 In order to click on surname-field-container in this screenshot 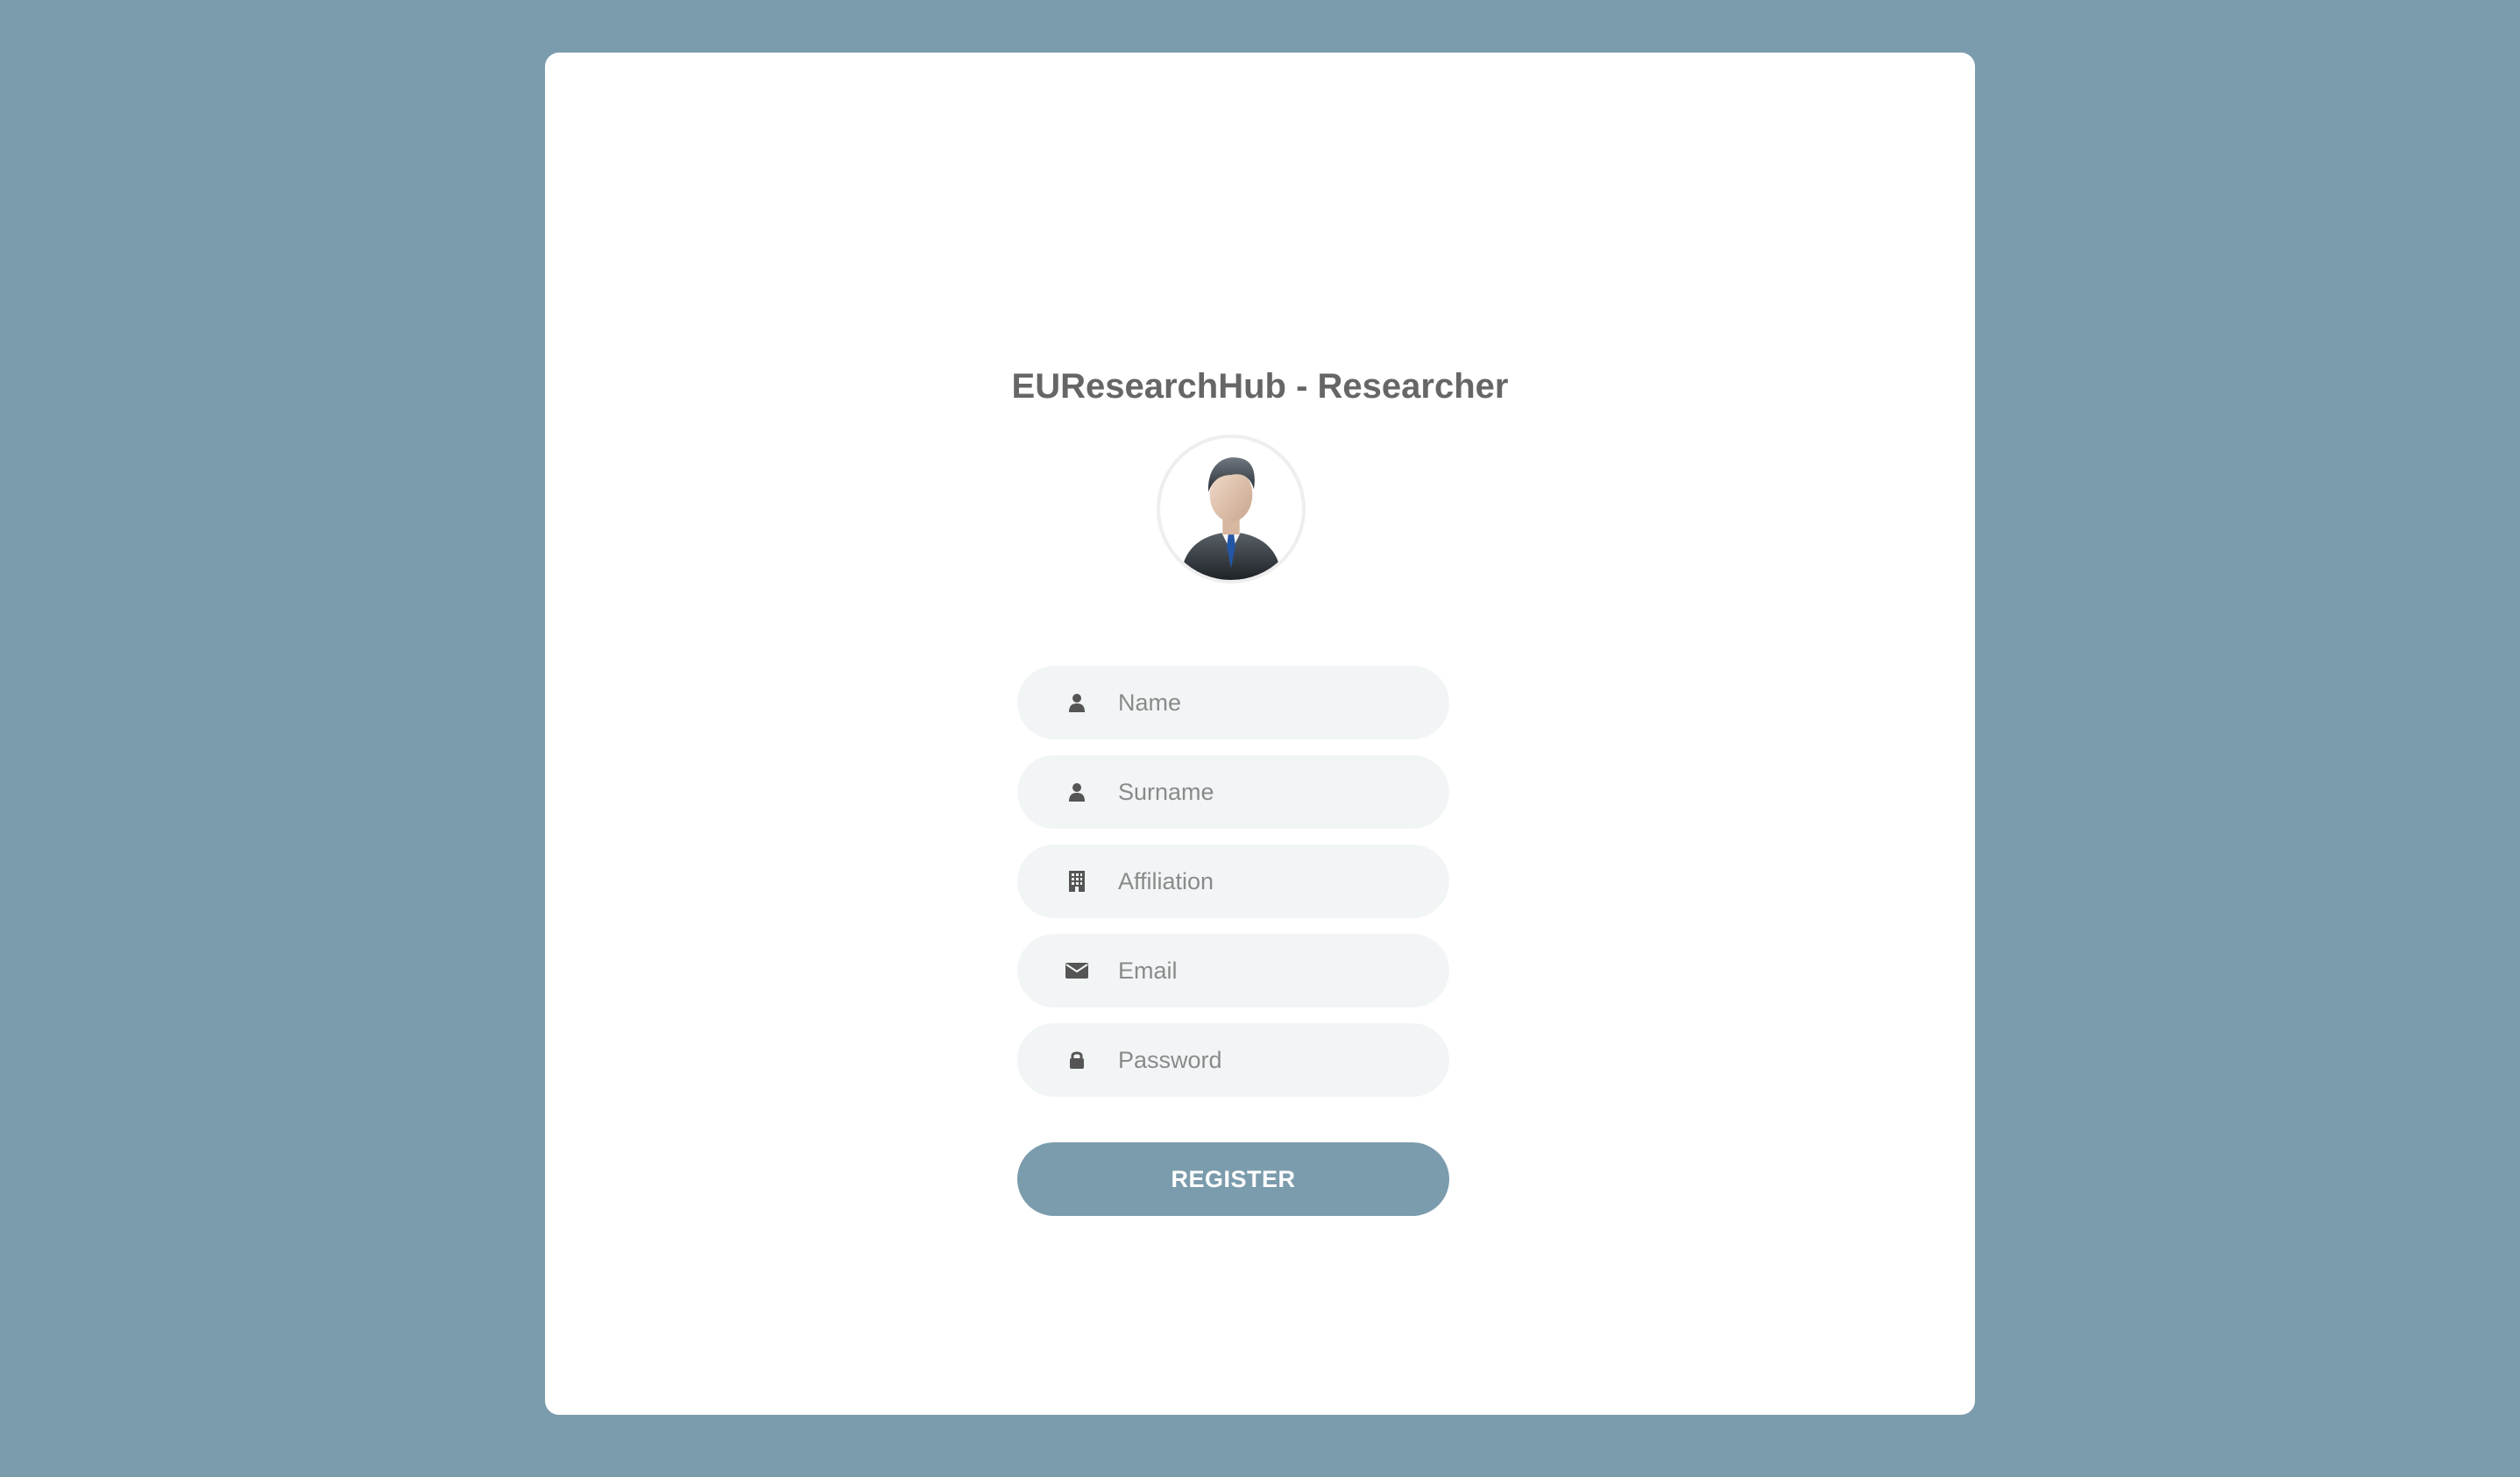, I will do `click(1233, 792)`.